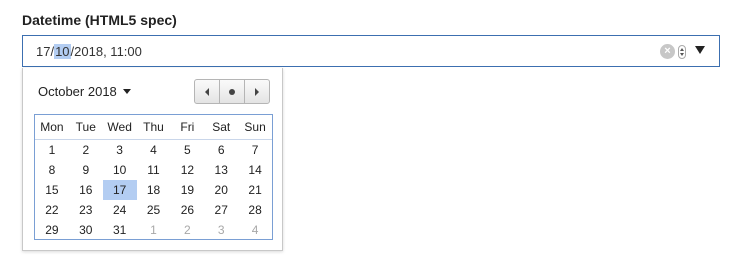  I want to click on calendar-day: 15, so click(52, 190).